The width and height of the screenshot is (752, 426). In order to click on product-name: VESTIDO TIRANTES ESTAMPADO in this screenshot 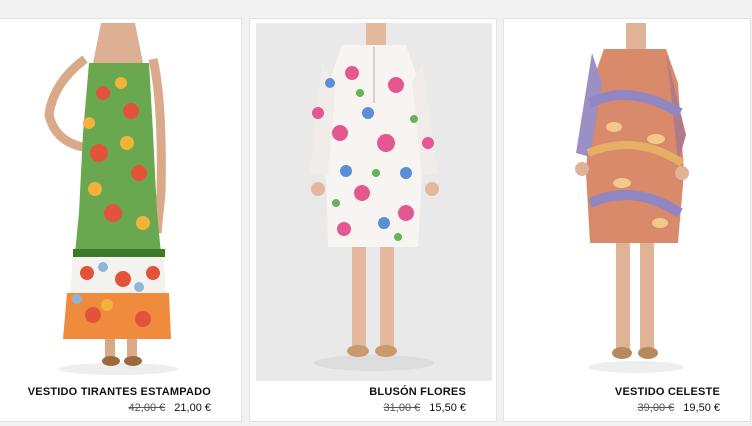, I will do `click(119, 392)`.